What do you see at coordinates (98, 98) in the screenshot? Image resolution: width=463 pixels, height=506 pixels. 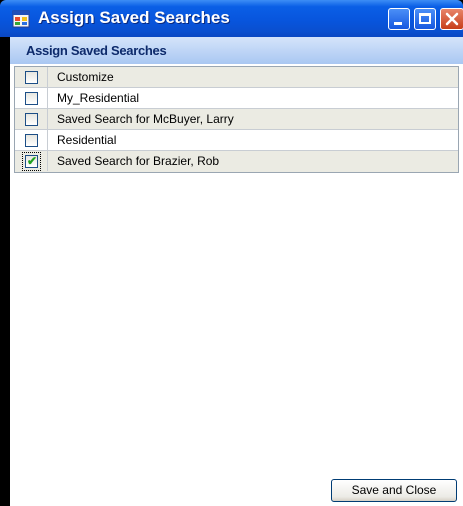 I see `list-item-label: My_Residential` at bounding box center [98, 98].